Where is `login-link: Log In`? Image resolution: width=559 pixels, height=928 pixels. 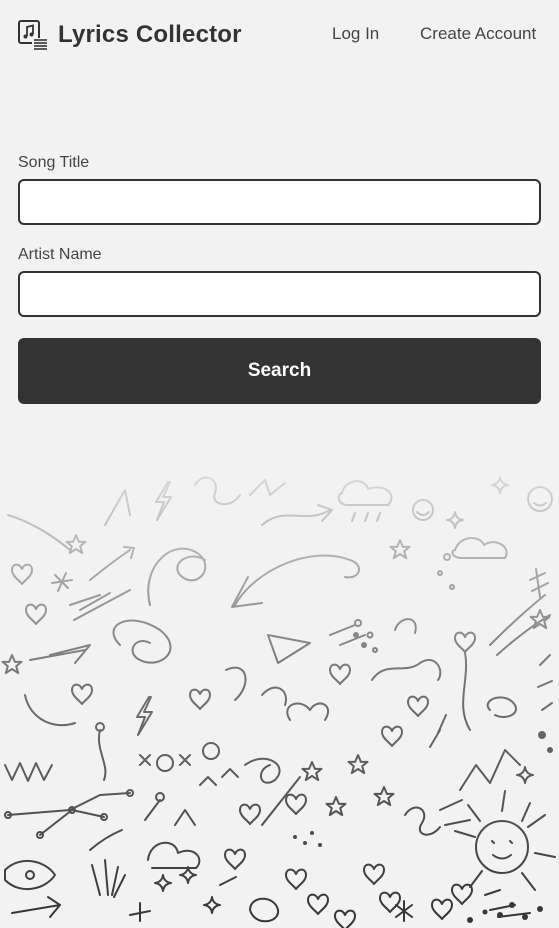 login-link: Log In is located at coordinates (355, 34).